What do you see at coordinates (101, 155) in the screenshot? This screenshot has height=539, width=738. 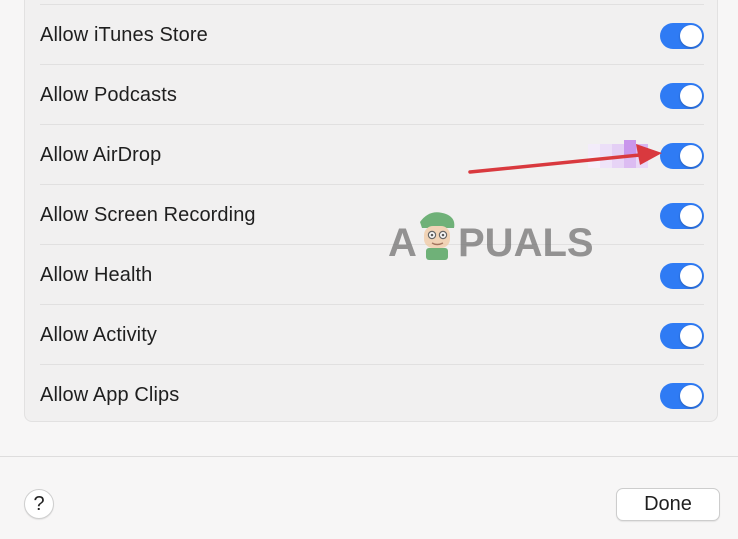 I see `setting-label: Allow AirDrop` at bounding box center [101, 155].